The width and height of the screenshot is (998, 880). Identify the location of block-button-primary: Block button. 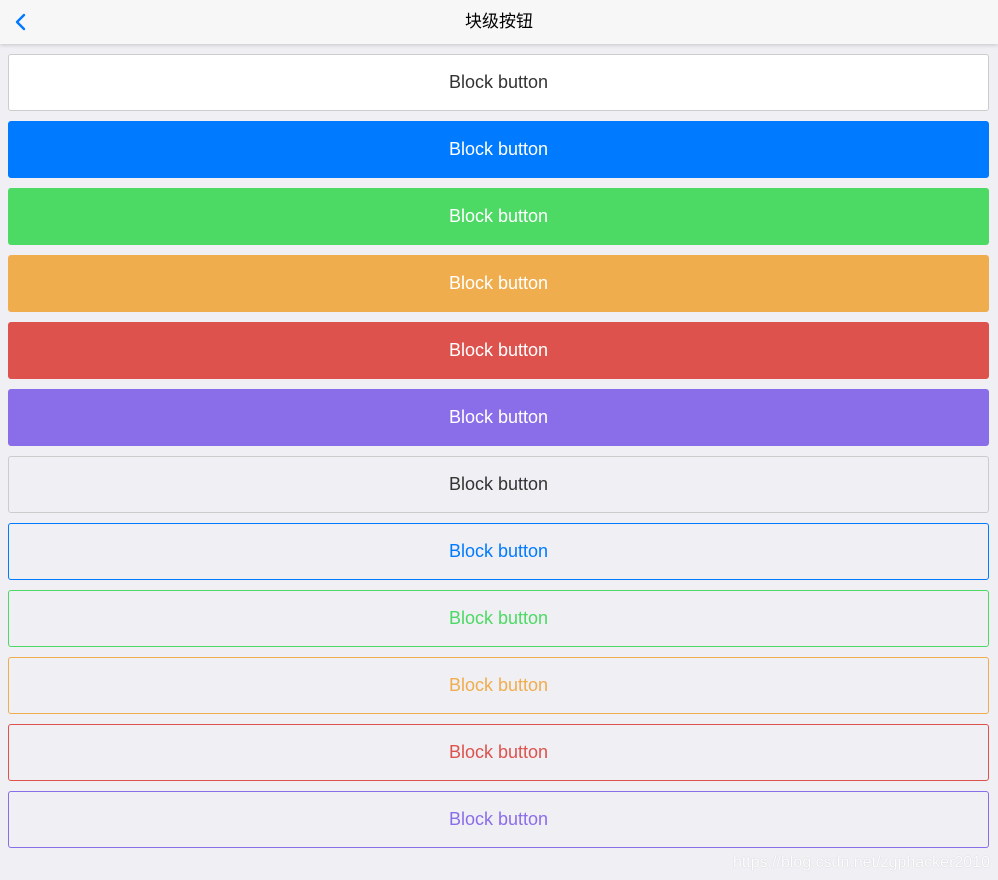
(498, 149).